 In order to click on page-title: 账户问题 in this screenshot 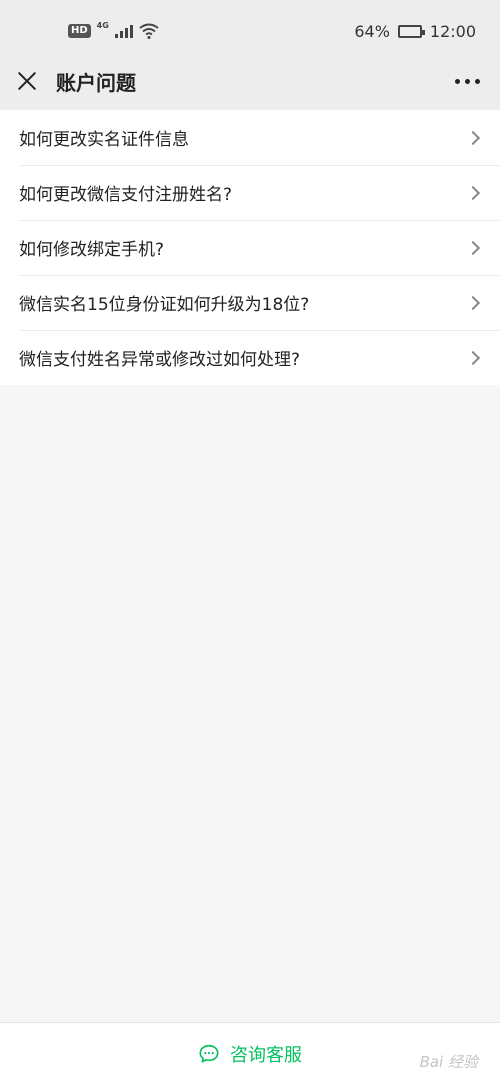, I will do `click(96, 82)`.